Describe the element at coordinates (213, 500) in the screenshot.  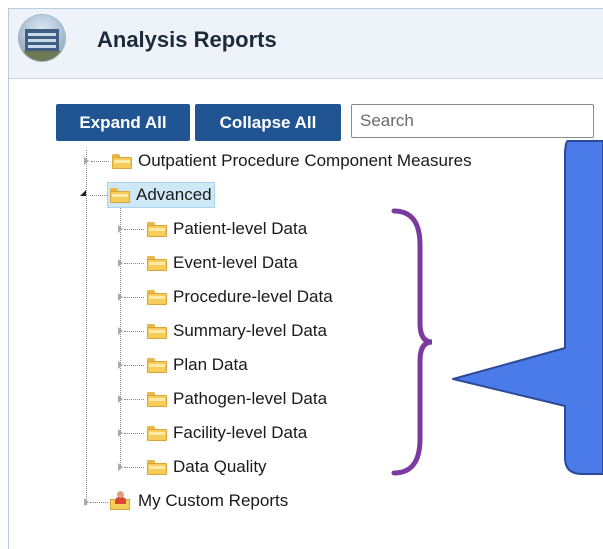
I see `tree-item-label: My Custom Reports` at that location.